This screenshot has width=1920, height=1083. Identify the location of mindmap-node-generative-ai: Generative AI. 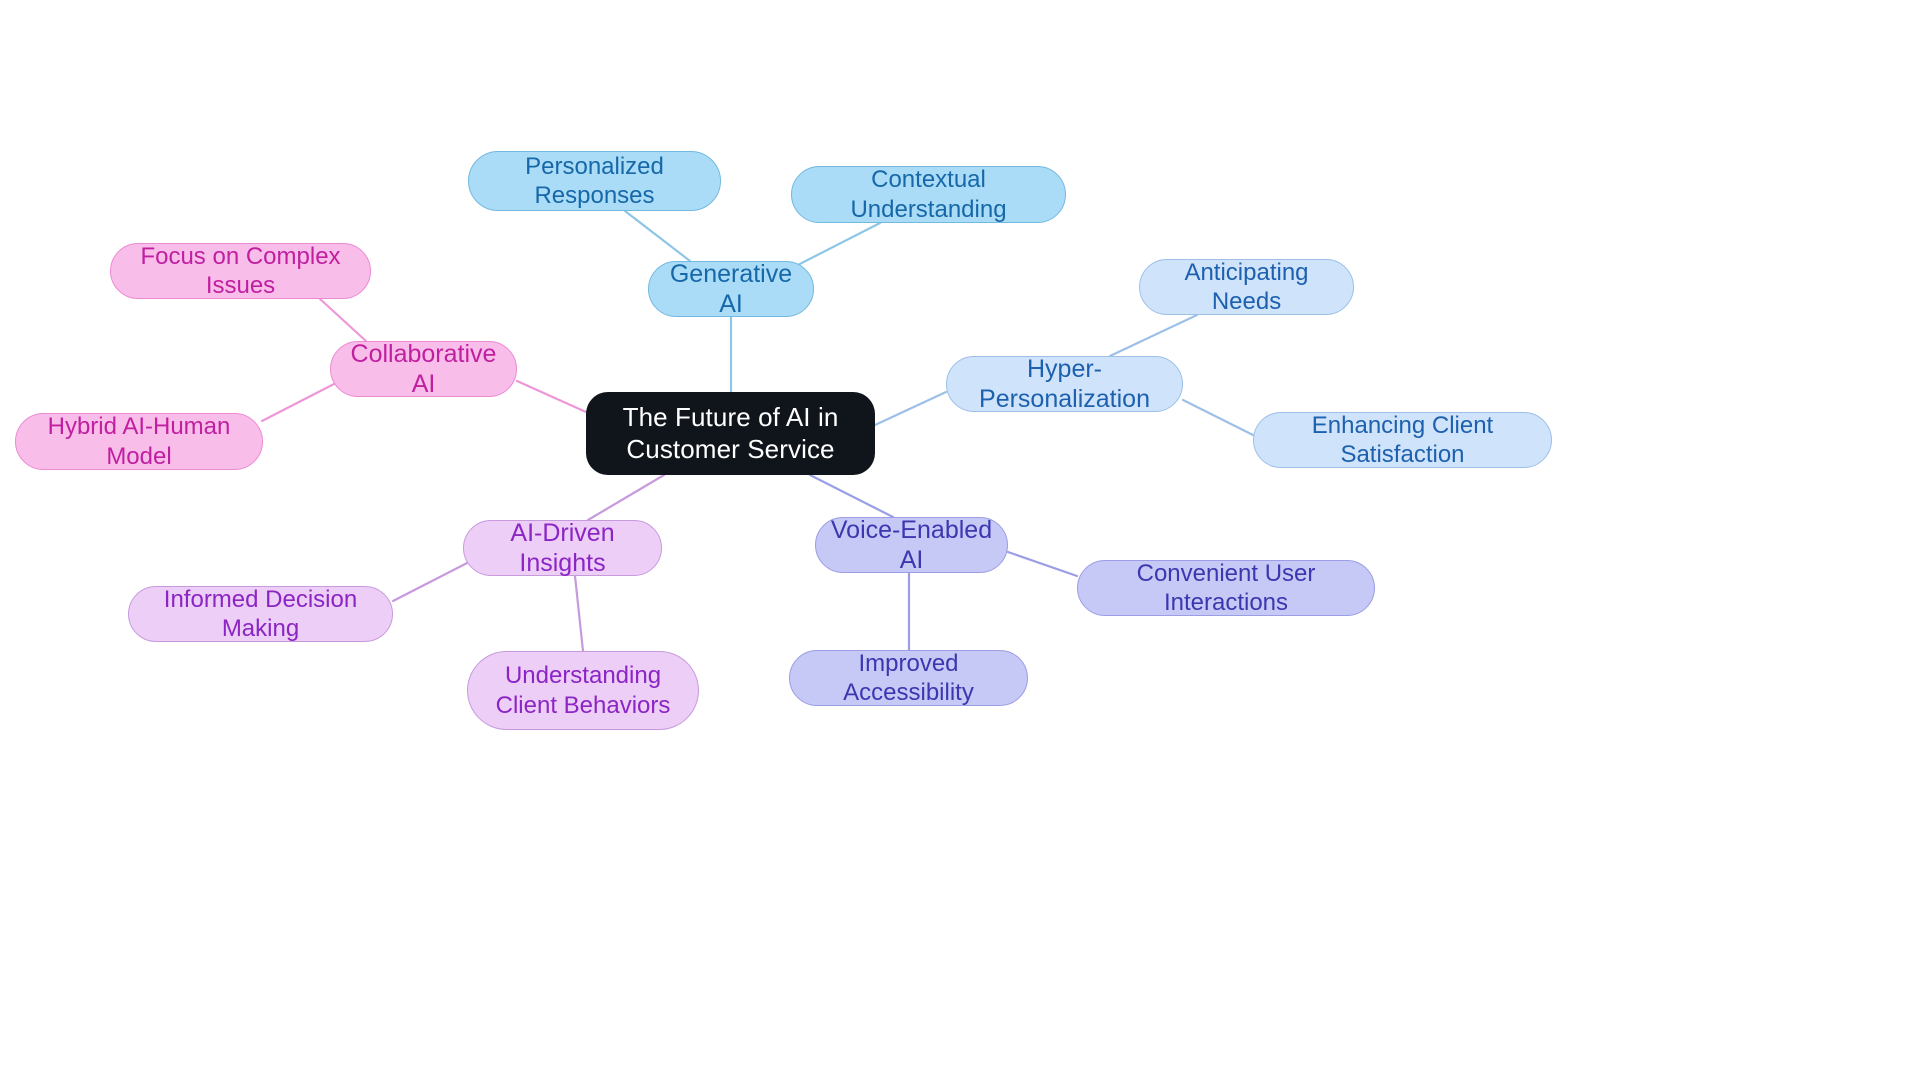
(731, 289).